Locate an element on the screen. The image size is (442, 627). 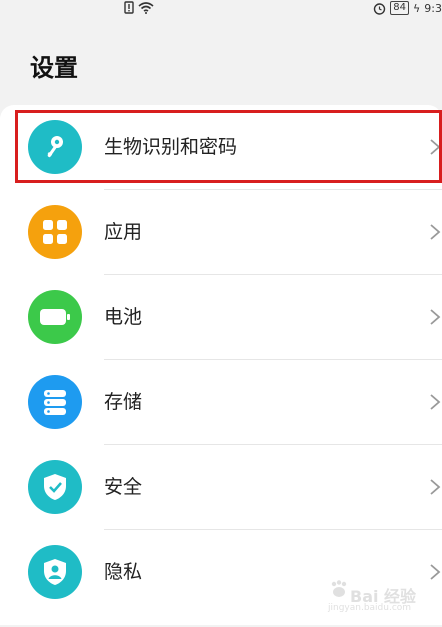
wifi-icon is located at coordinates (146, 8).